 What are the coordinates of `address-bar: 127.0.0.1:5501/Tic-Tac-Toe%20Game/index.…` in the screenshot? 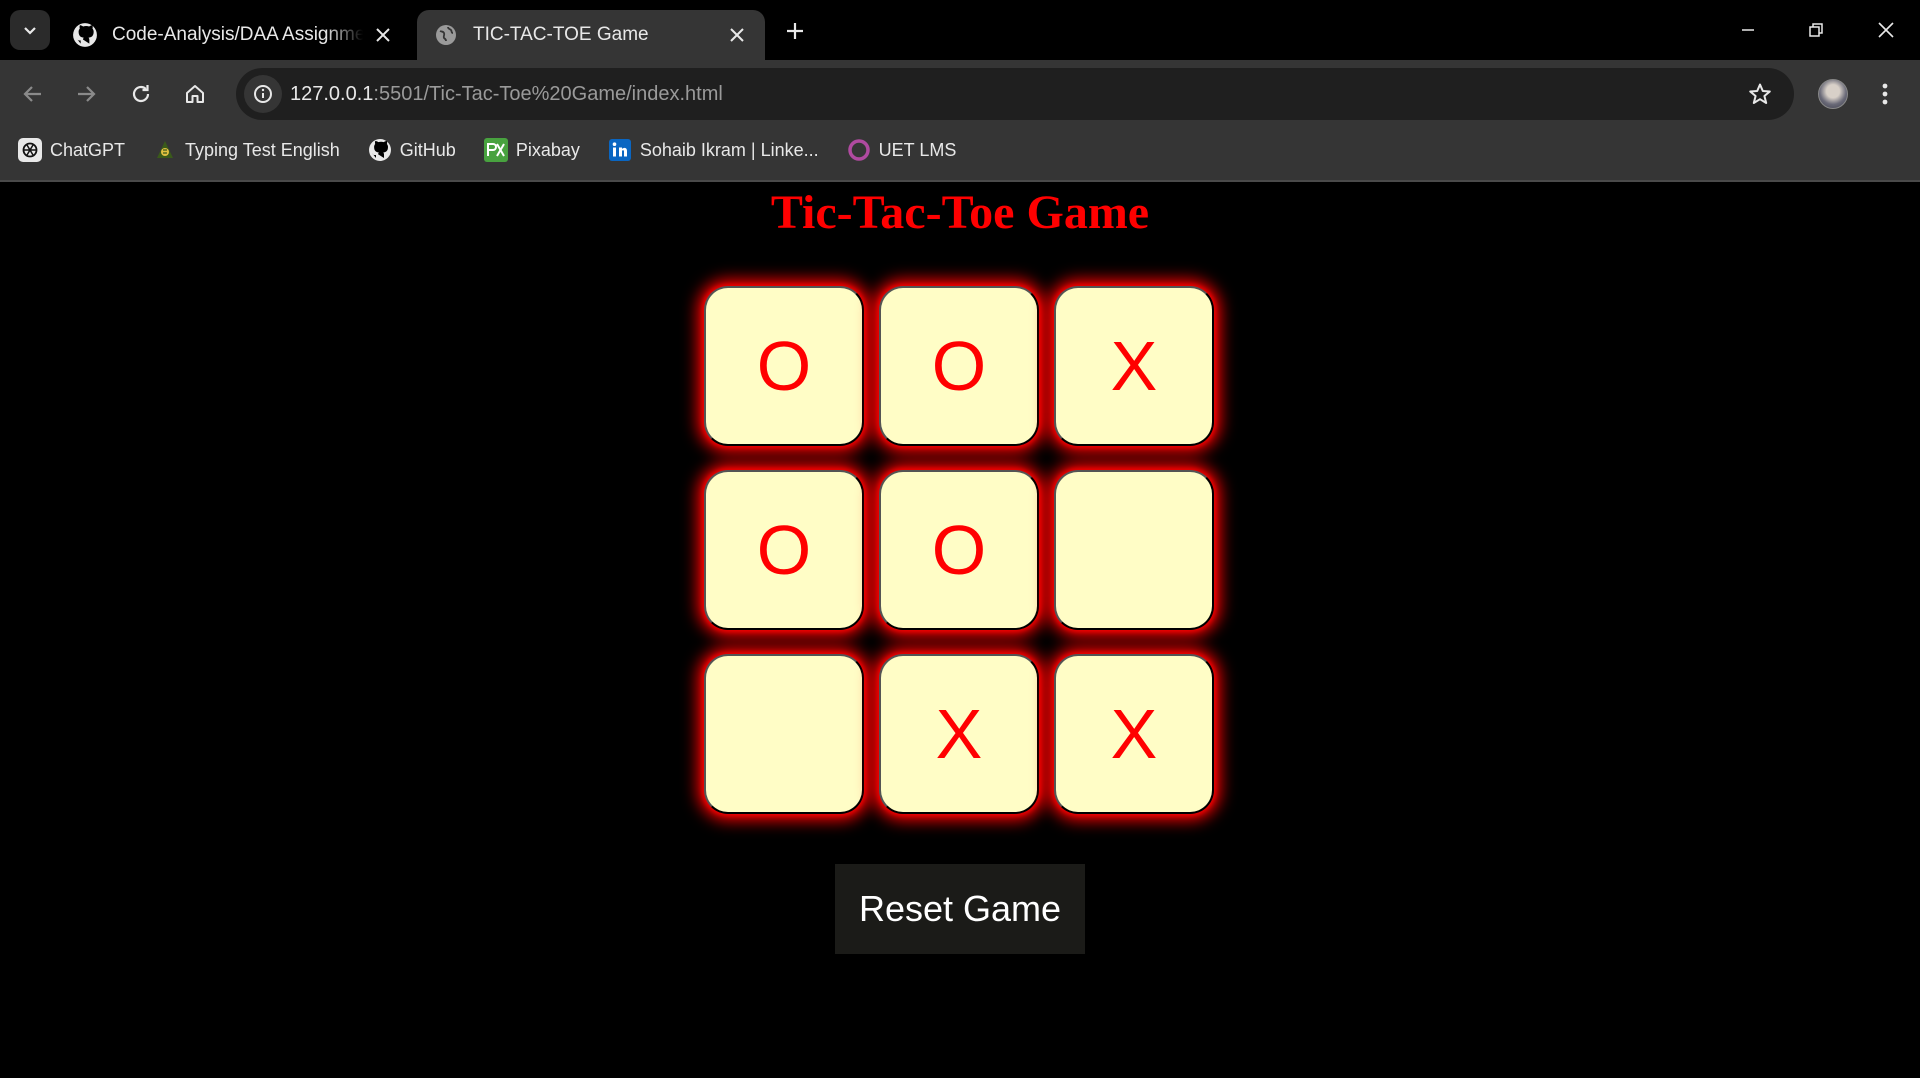 It's located at (1015, 94).